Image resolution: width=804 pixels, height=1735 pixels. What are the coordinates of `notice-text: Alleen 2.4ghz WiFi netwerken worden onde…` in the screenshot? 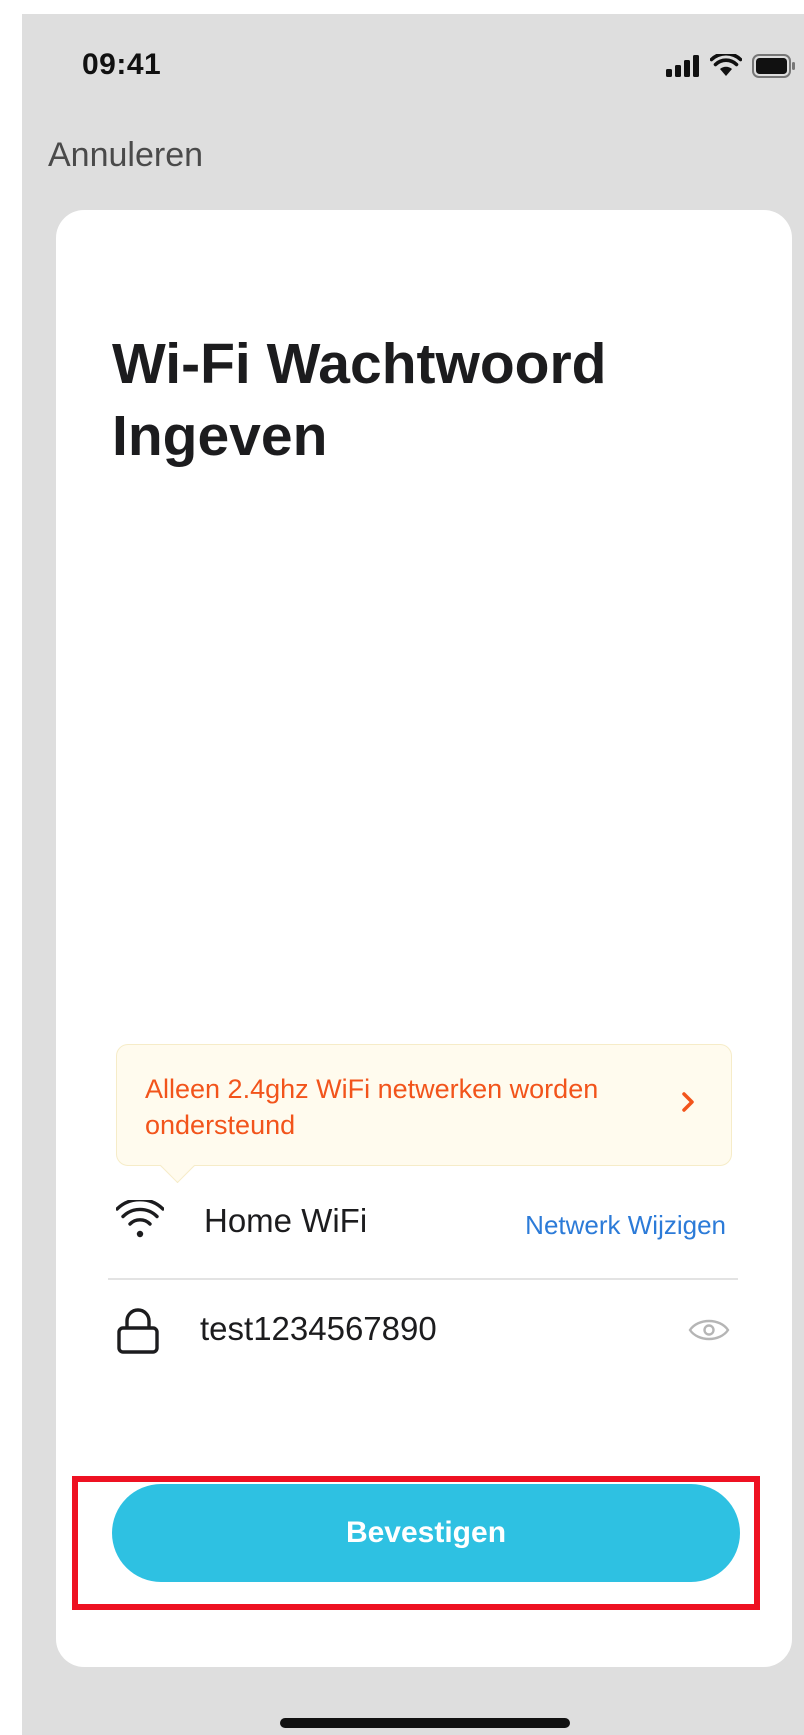 It's located at (372, 1107).